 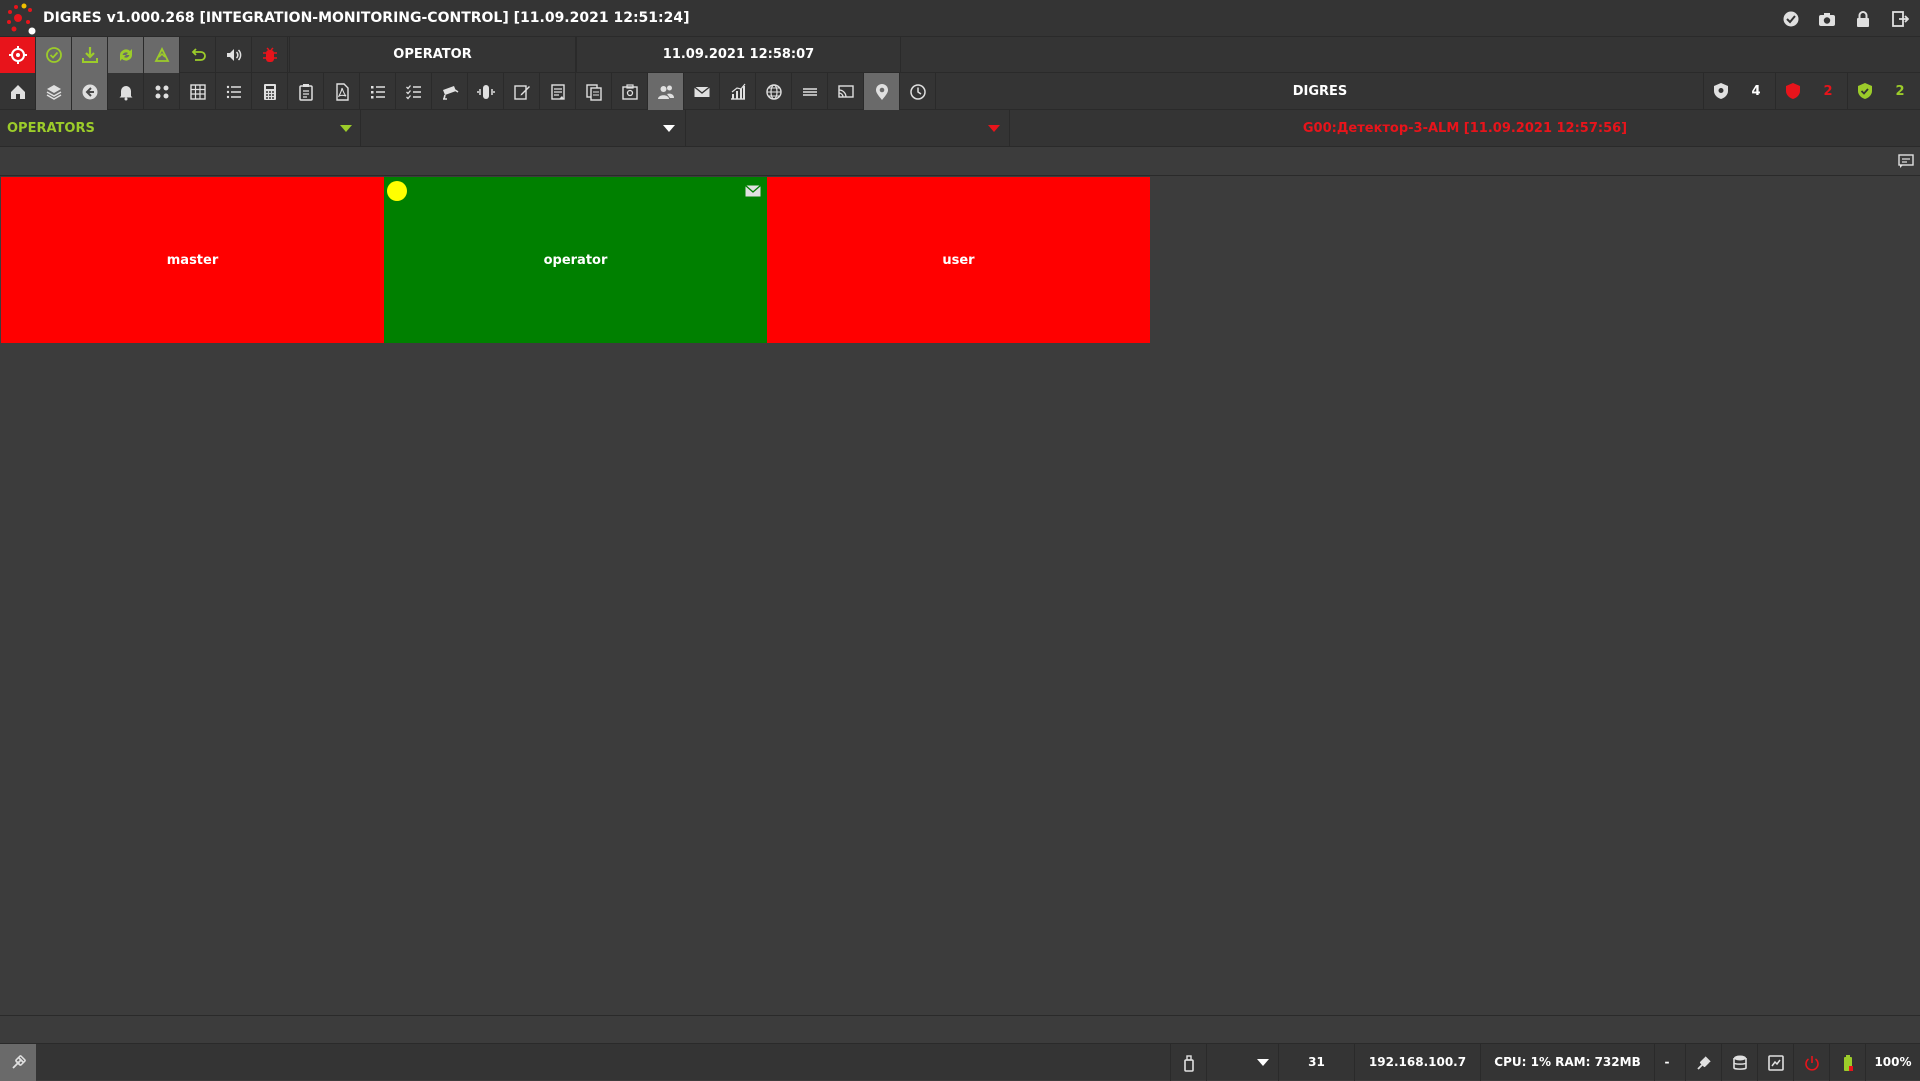 What do you see at coordinates (1900, 19) in the screenshot?
I see `logout-icon` at bounding box center [1900, 19].